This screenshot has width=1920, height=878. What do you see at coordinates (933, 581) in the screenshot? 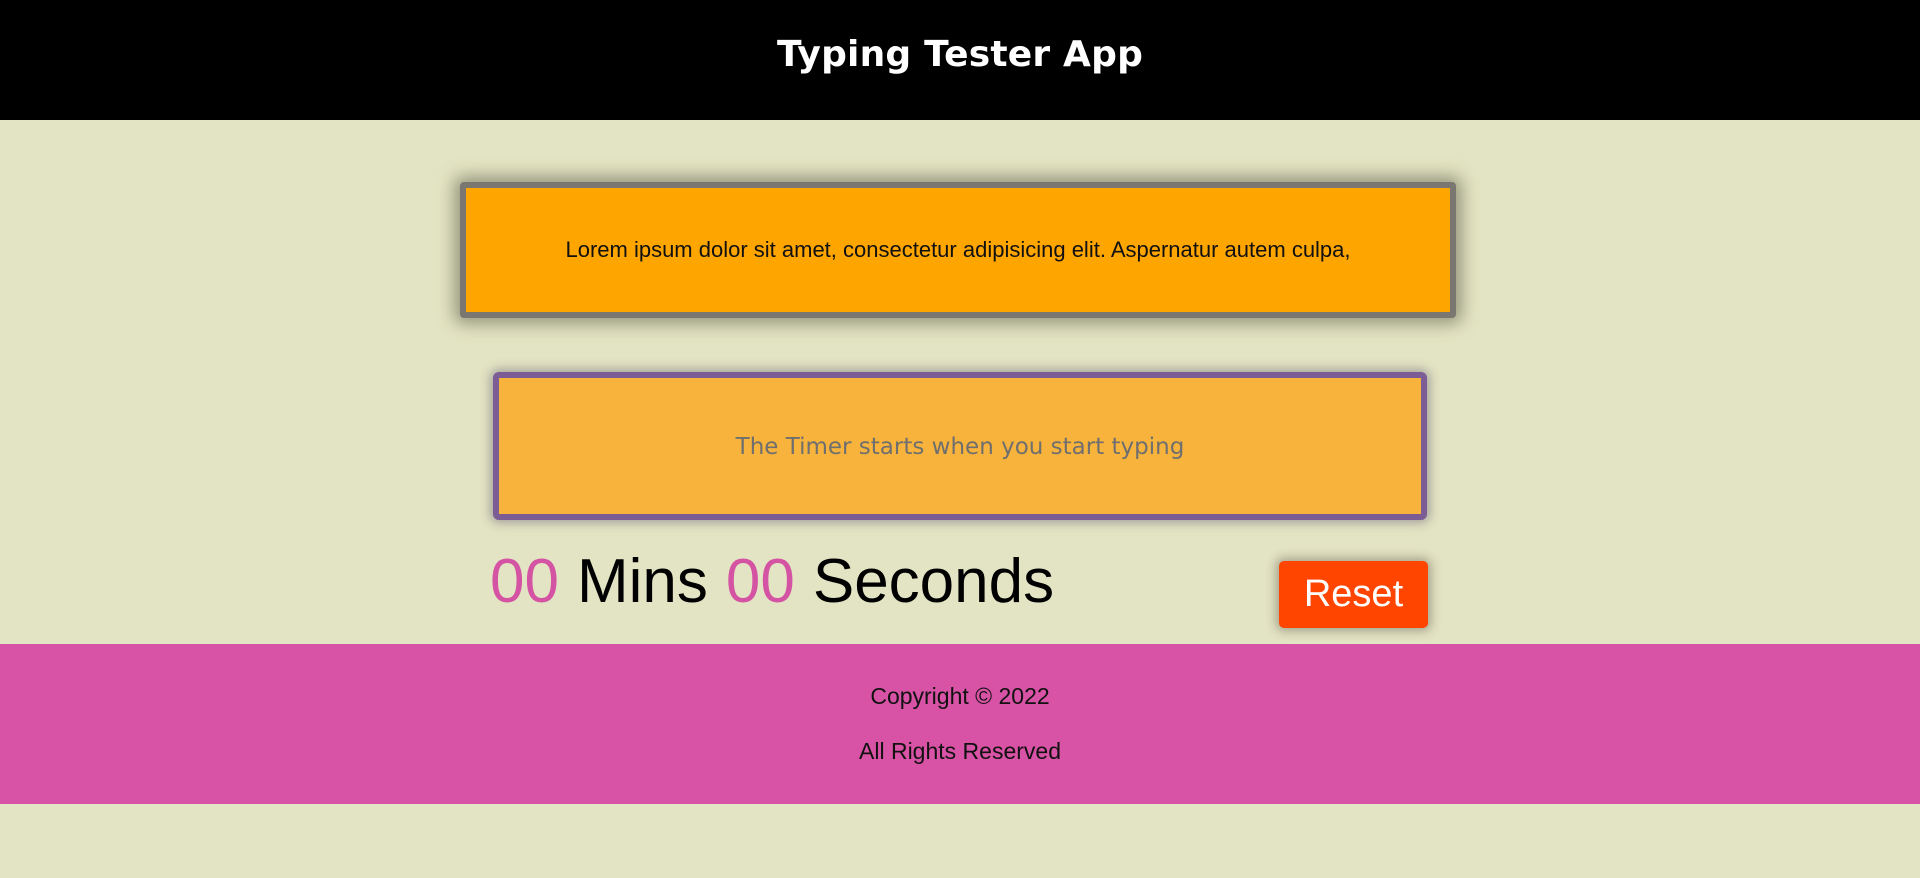
I see `timer-seconds-label: Seconds` at bounding box center [933, 581].